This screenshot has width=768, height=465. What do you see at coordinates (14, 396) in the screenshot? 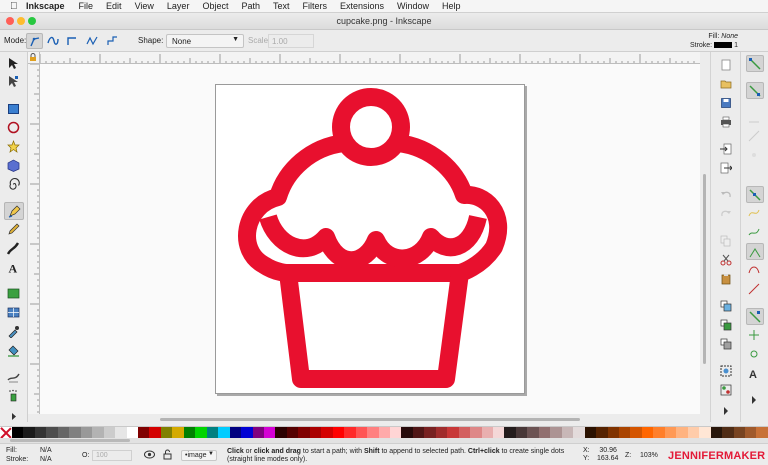
I see `spray-tool-button` at bounding box center [14, 396].